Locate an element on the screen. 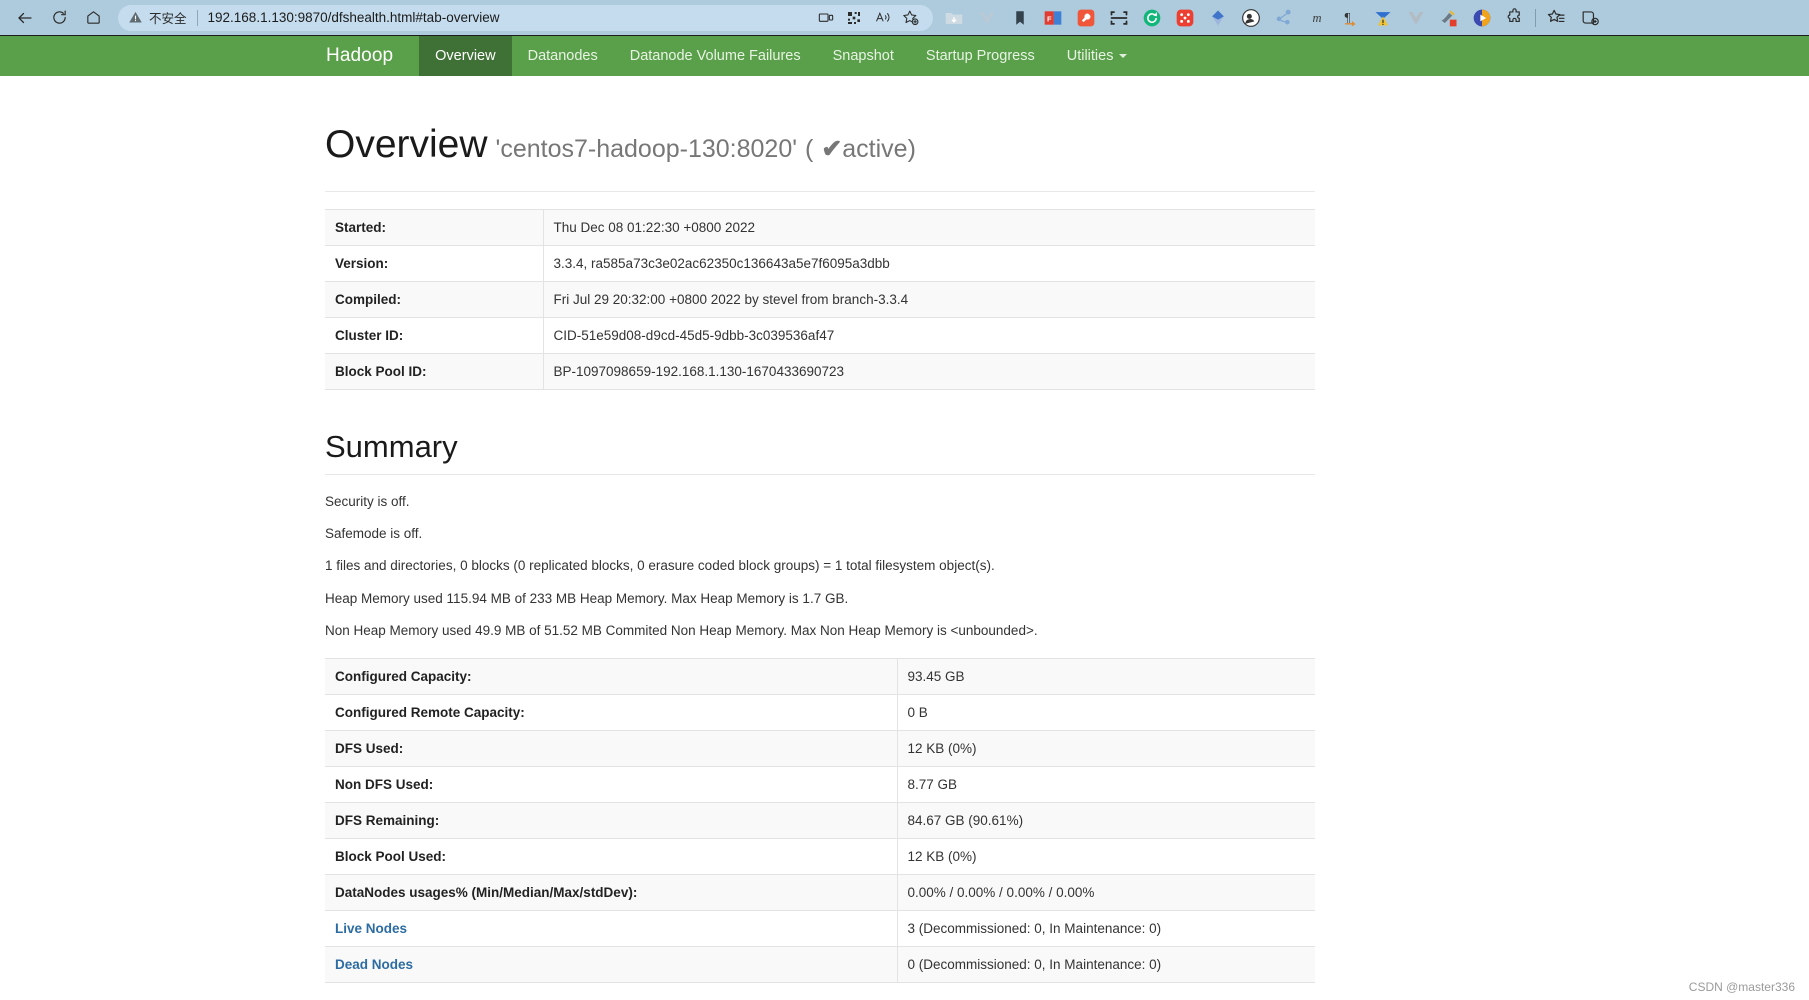 The width and height of the screenshot is (1809, 1000). diamond-blue-icon is located at coordinates (1217, 18).